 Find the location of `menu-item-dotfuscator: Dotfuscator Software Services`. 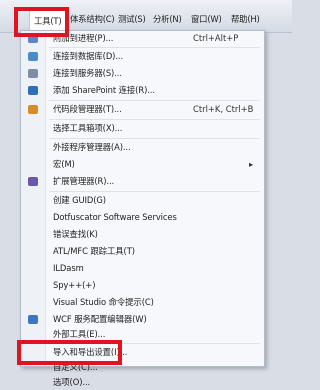

menu-item-dotfuscator: Dotfuscator Software Services is located at coordinates (142, 217).